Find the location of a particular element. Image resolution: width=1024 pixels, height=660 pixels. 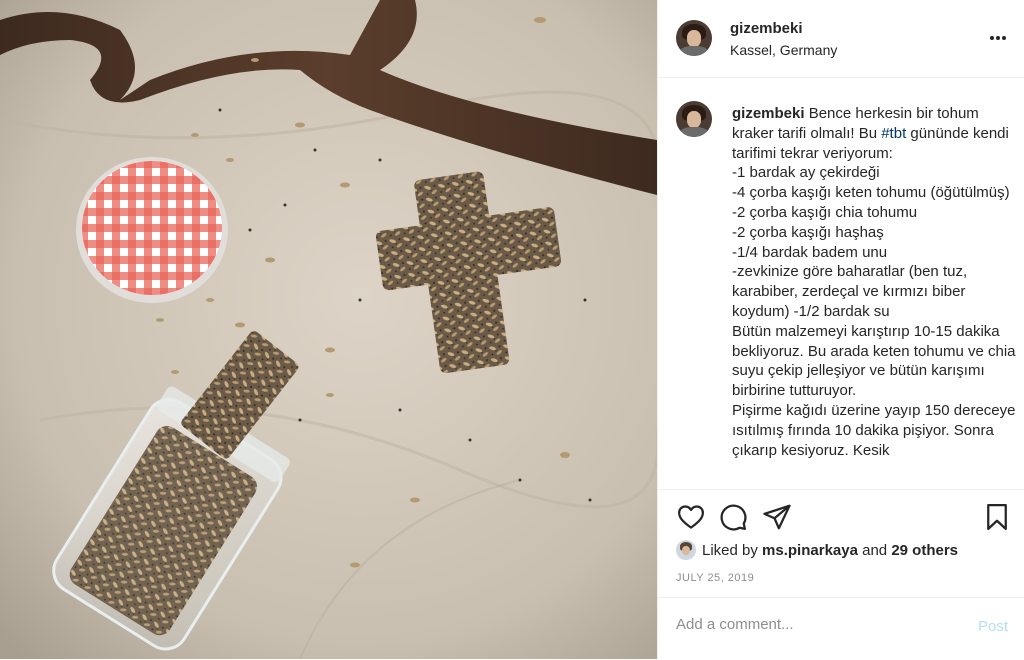

paper-plane-icon is located at coordinates (777, 517).